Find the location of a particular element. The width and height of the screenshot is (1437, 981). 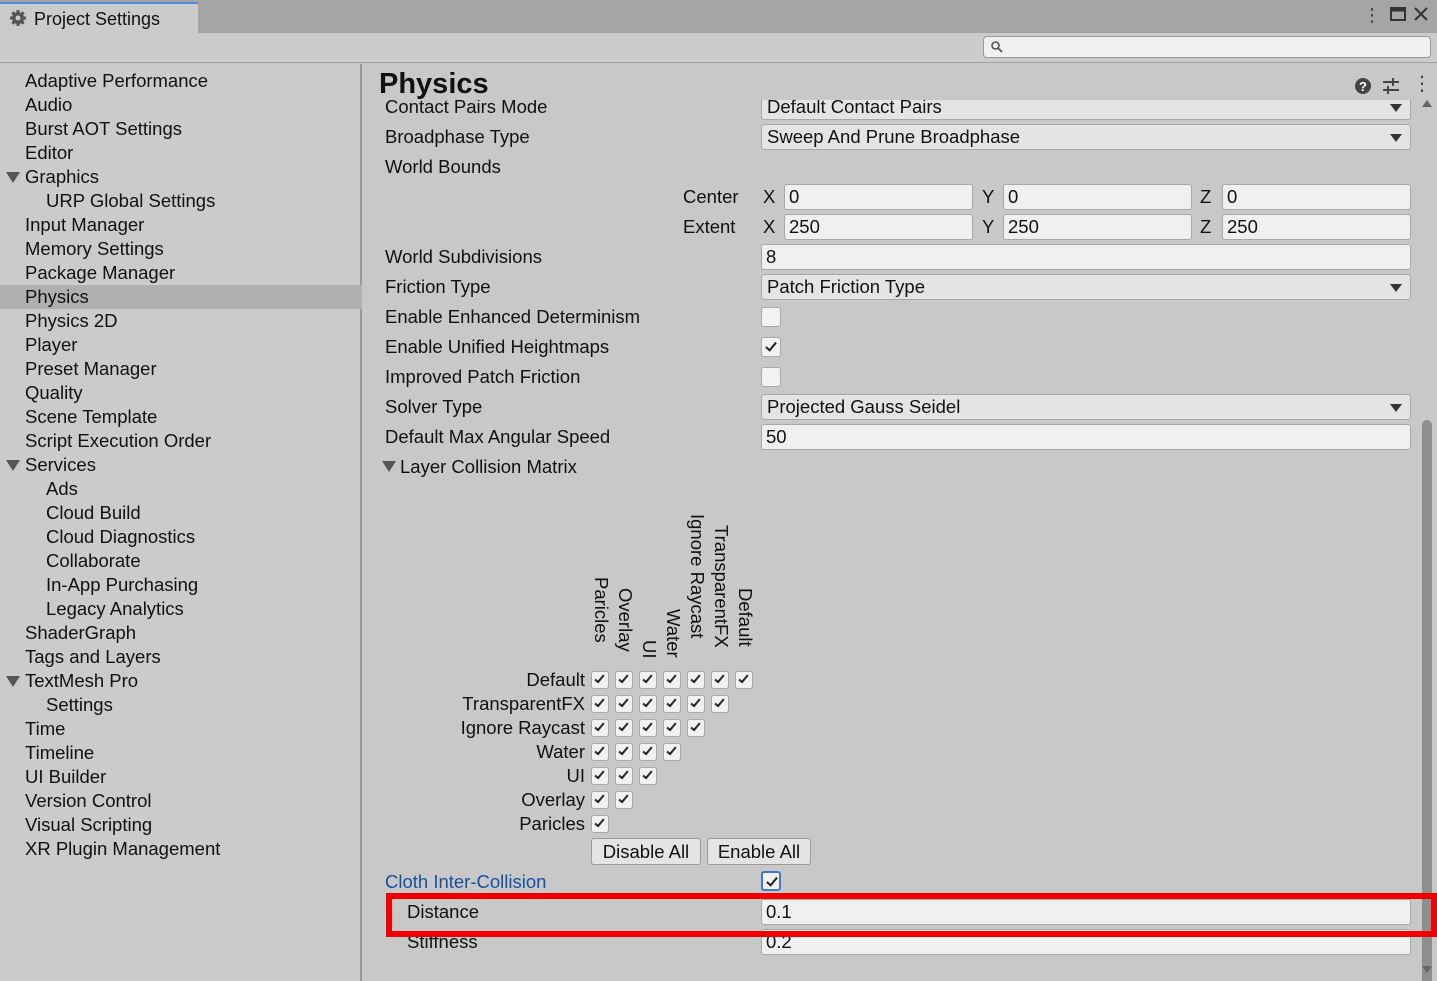

foldout-arrow-icon is located at coordinates (389, 466).